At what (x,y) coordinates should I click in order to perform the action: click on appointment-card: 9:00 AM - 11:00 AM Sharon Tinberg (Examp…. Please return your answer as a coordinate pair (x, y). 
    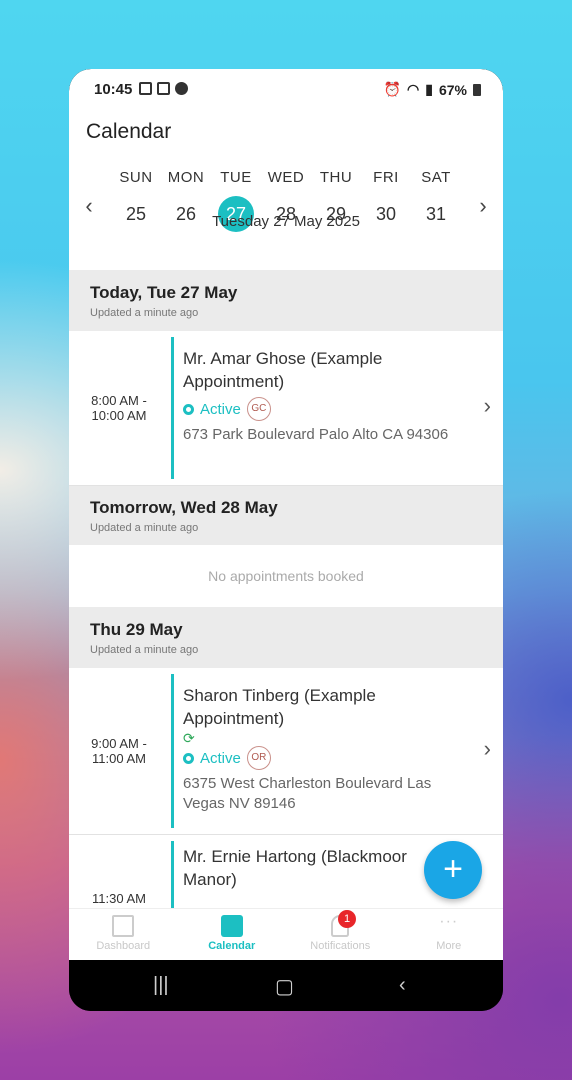
    Looking at the image, I should click on (286, 751).